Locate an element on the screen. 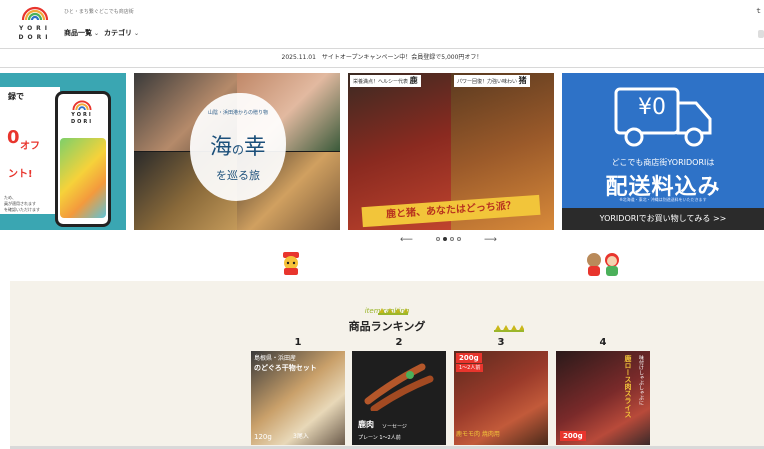 The image size is (764, 449). announcement-date: 2025.11.01 is located at coordinates (298, 57).